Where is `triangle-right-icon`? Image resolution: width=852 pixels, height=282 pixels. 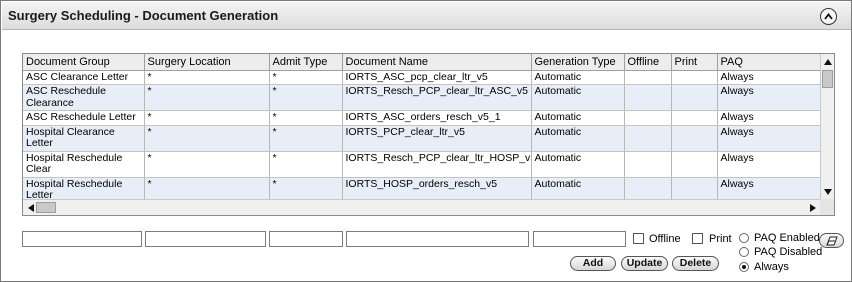 triangle-right-icon is located at coordinates (812, 207).